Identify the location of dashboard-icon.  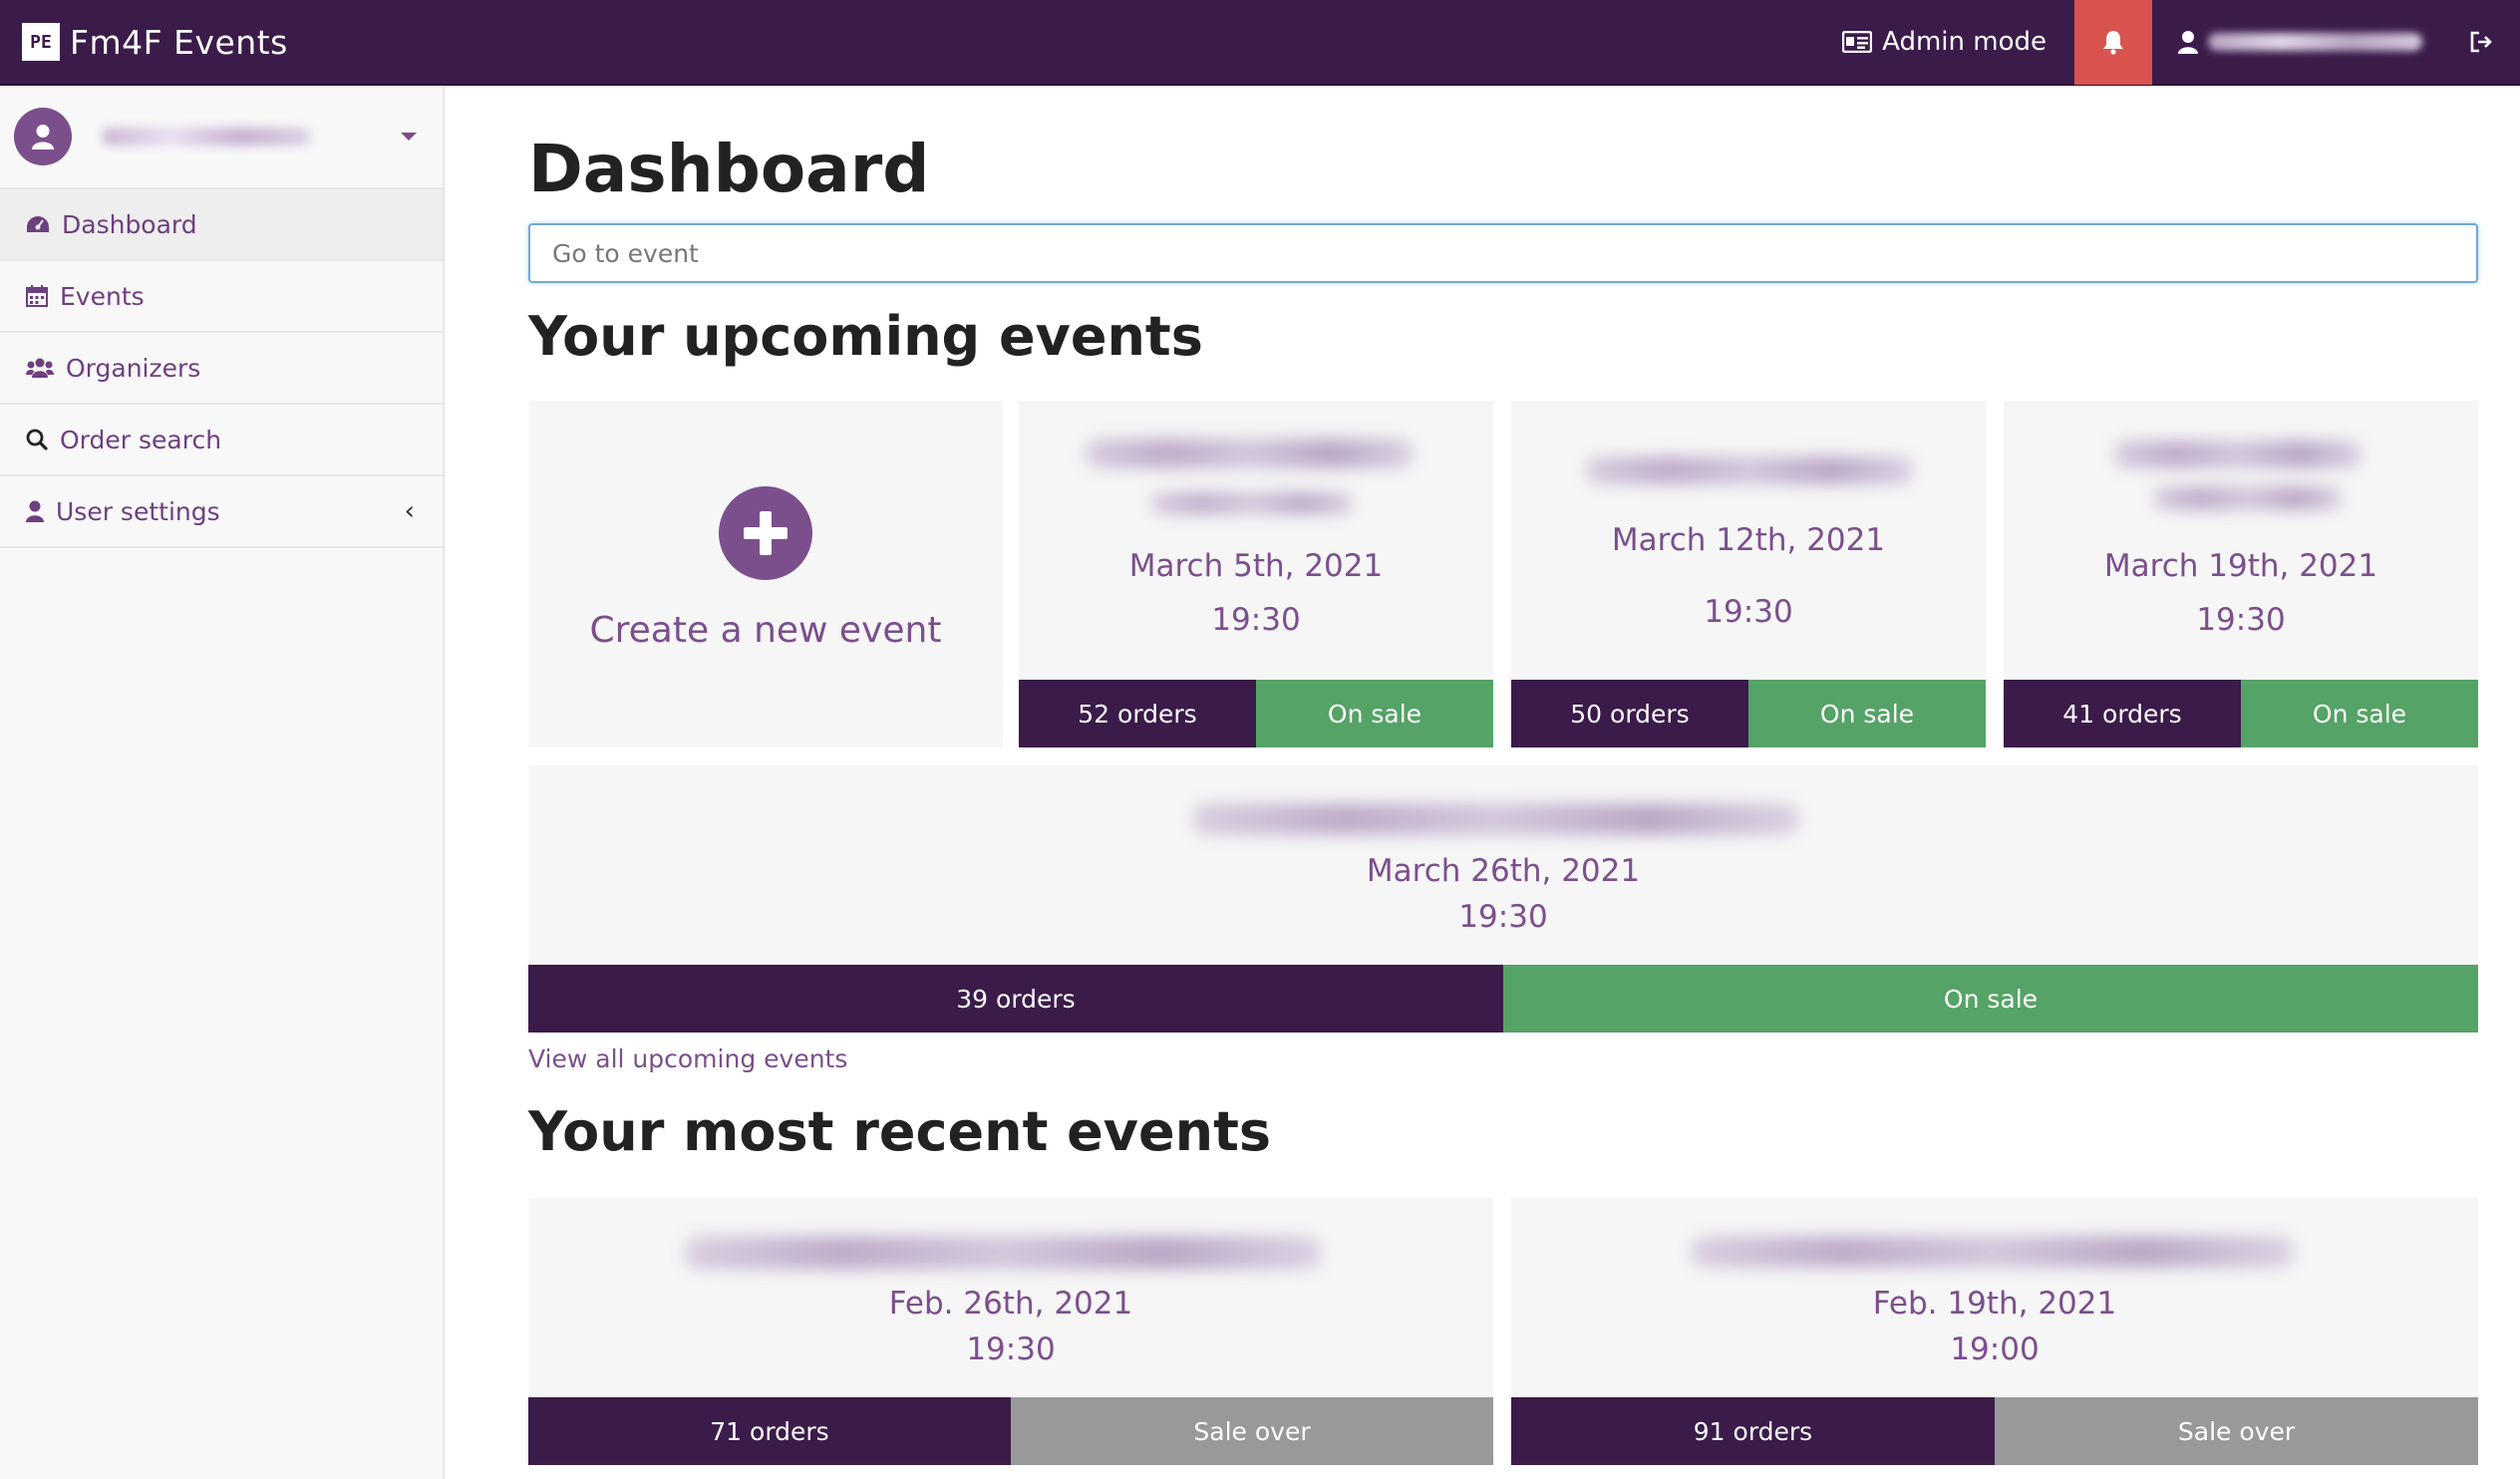
(38, 224).